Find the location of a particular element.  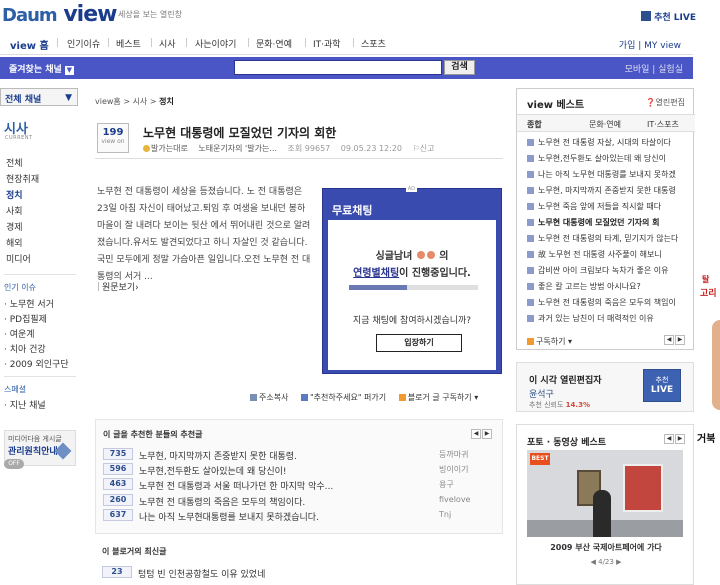

list-item: 갑비싼 아이 크림보다 녹차가 좋은 이유 is located at coordinates (609, 271).